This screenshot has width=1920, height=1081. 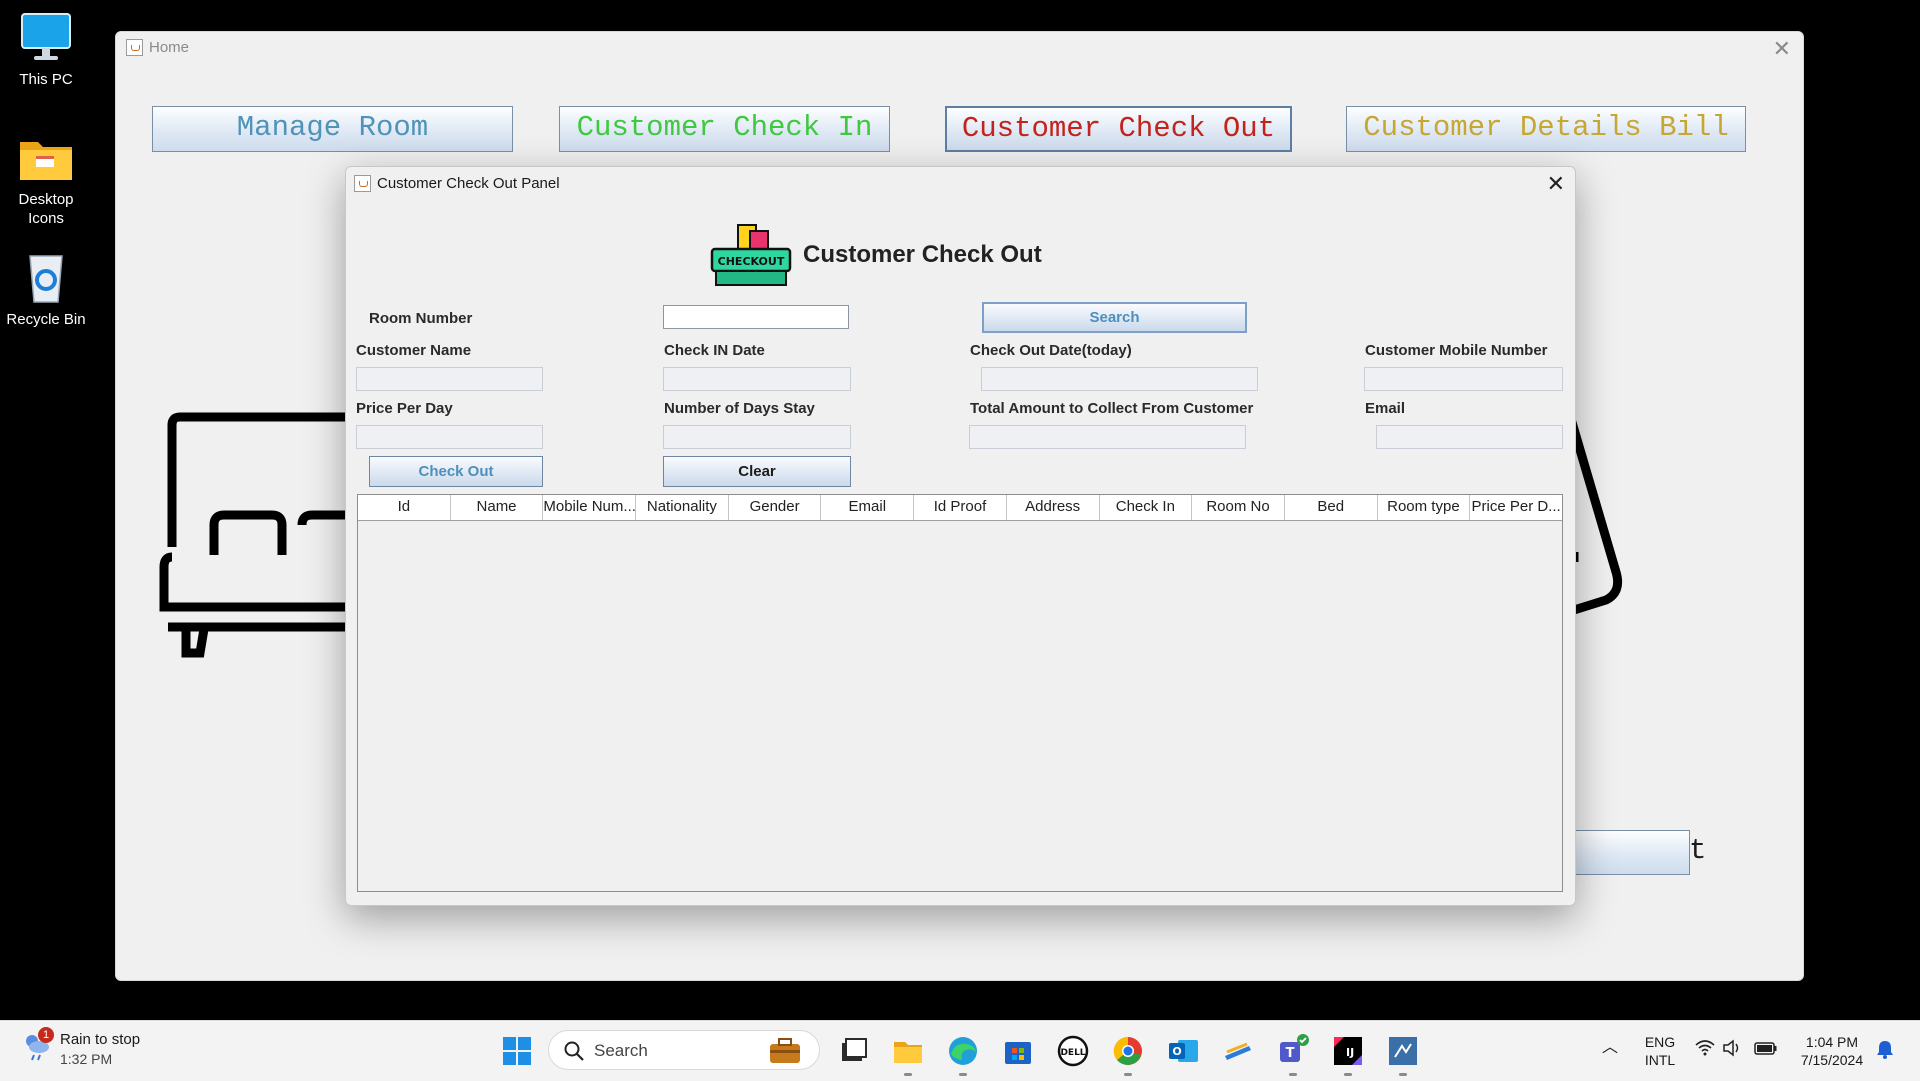 I want to click on chrome-icon, so click(x=1128, y=1051).